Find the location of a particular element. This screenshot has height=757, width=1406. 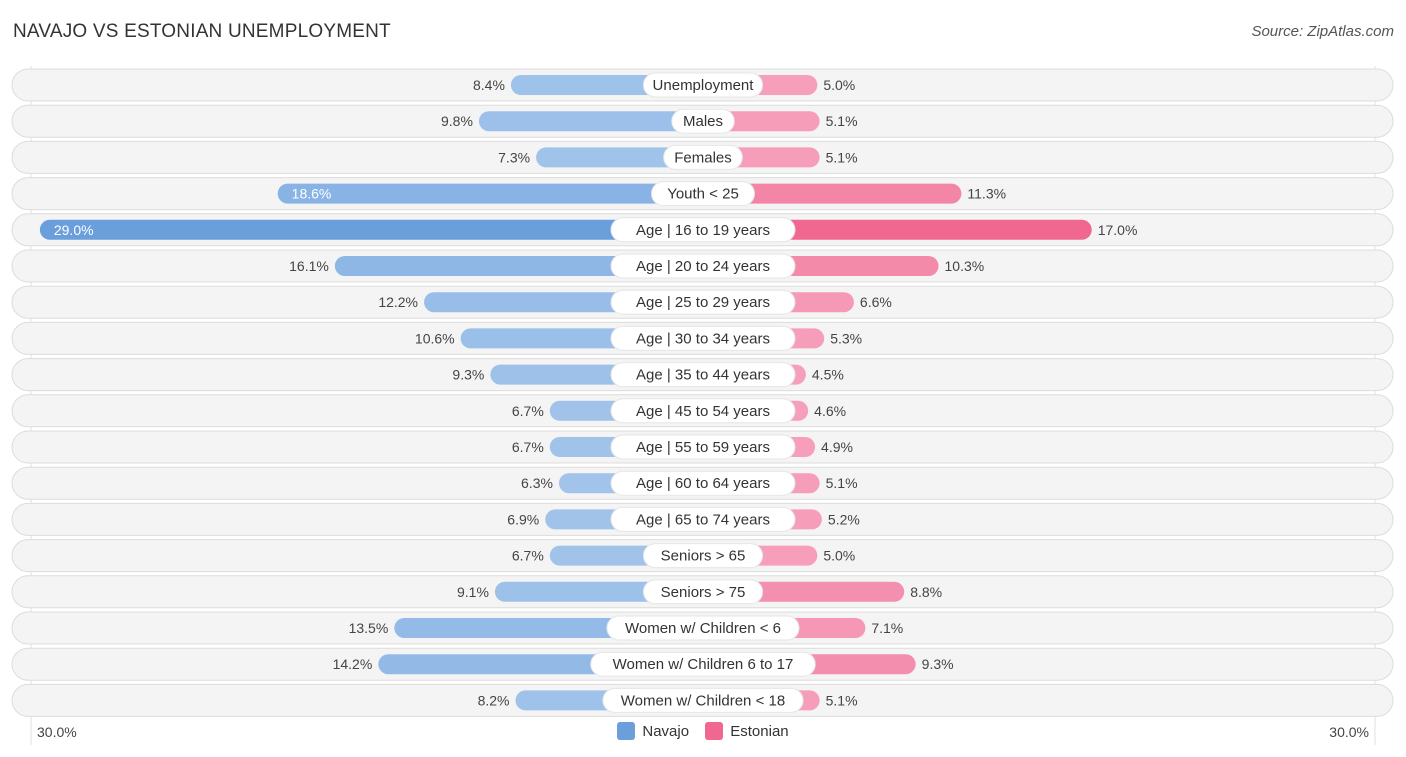

category-label: Age | 25 to 29 years is located at coordinates (703, 302).